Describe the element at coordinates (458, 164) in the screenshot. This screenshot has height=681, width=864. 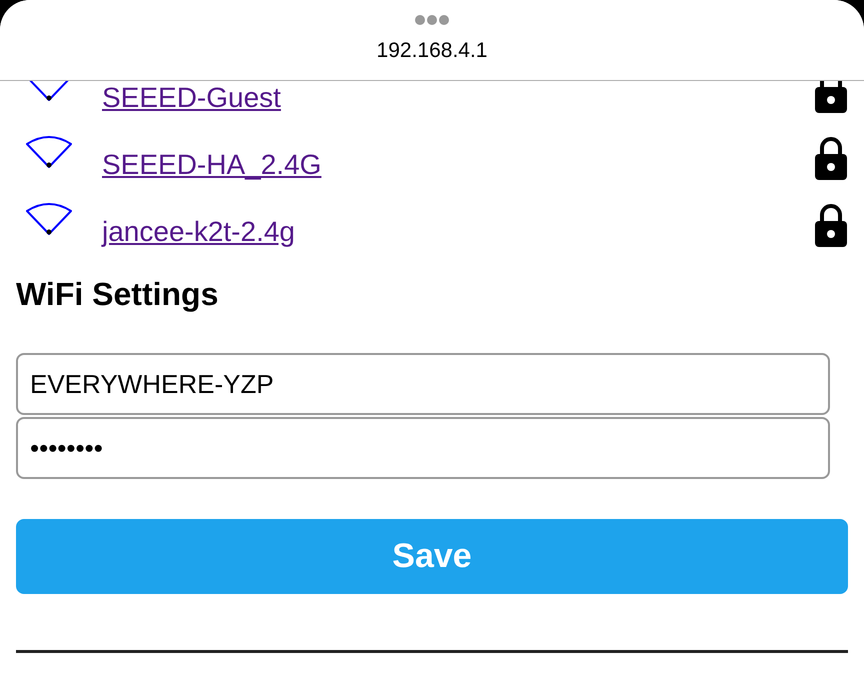
I see `network-link: SEEED-HA_2.4G` at that location.